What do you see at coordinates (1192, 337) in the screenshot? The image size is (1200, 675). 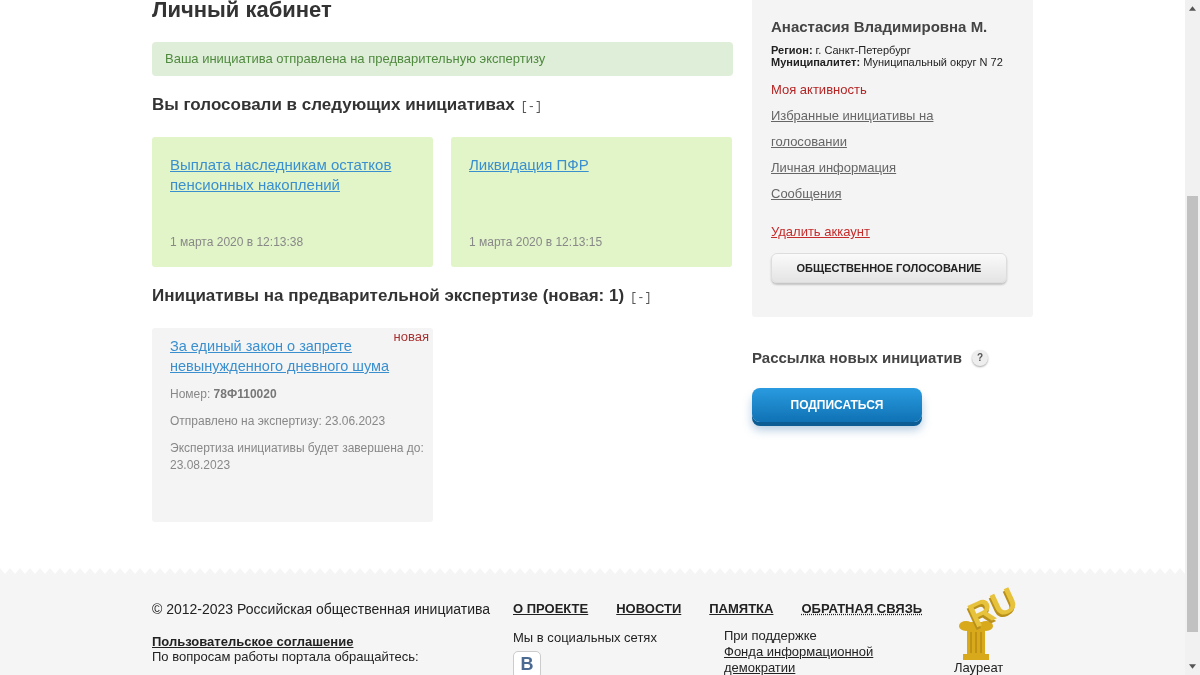 I see `scrollbar` at bounding box center [1192, 337].